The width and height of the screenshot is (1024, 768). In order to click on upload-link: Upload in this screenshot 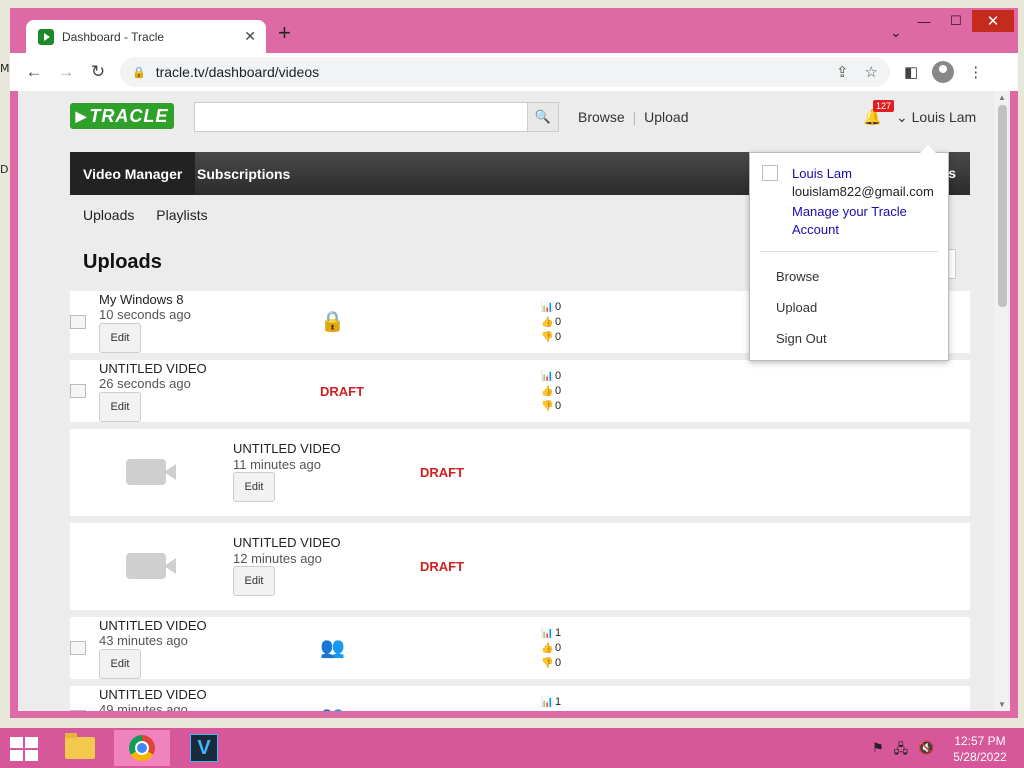, I will do `click(666, 117)`.